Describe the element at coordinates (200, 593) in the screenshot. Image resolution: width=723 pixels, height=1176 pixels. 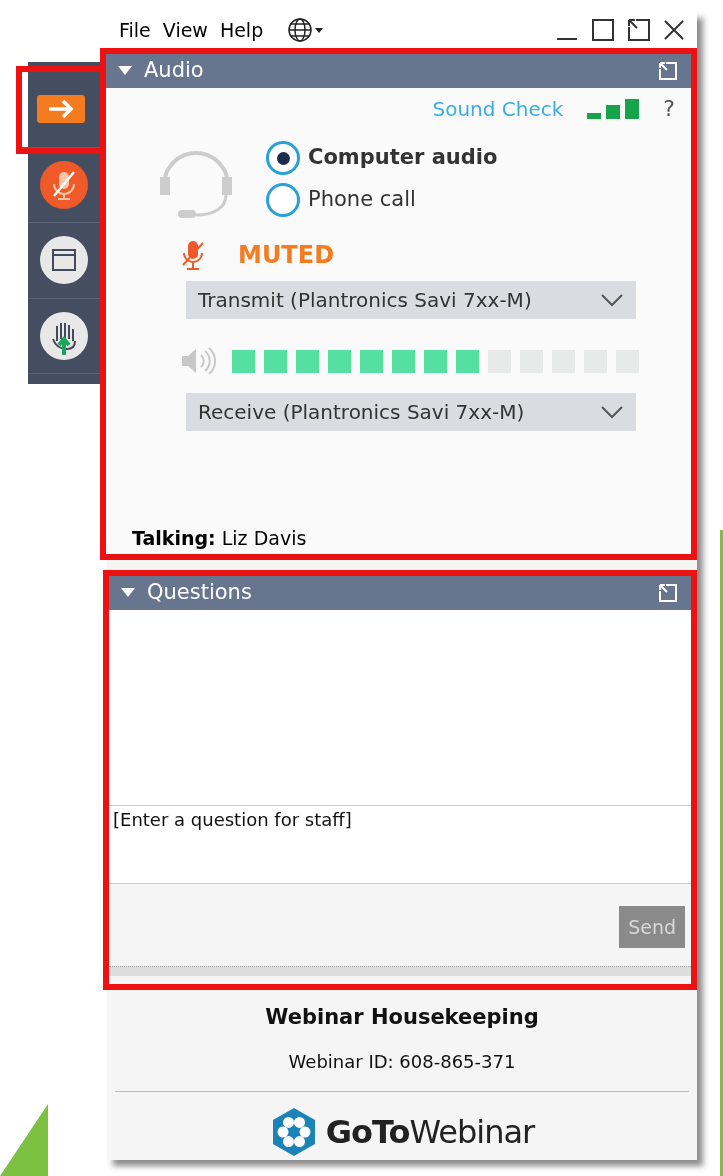
I see `panel-title: Questions` at that location.